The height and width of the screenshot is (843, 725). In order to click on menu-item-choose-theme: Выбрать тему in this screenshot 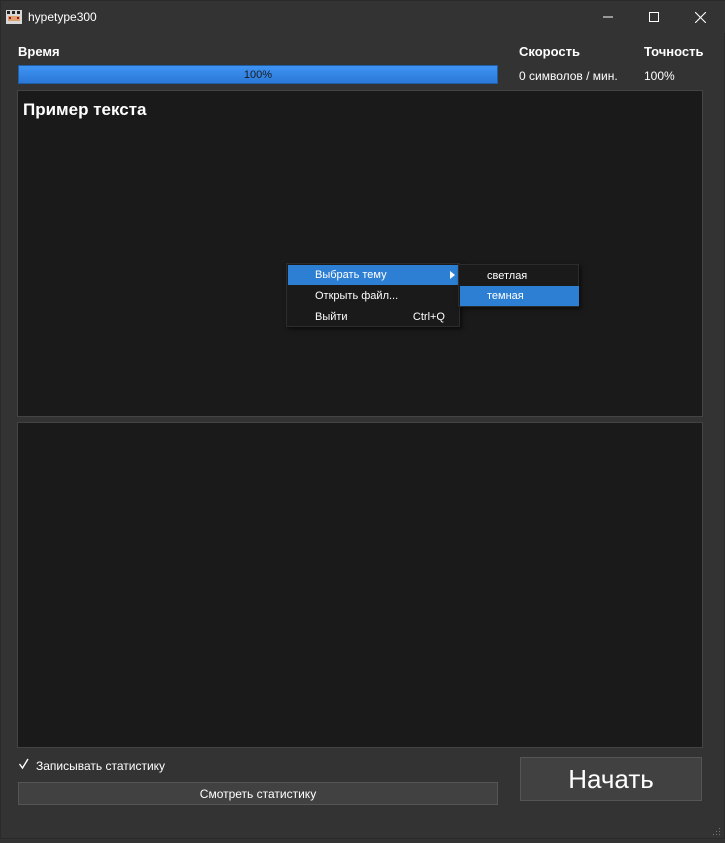, I will do `click(374, 275)`.